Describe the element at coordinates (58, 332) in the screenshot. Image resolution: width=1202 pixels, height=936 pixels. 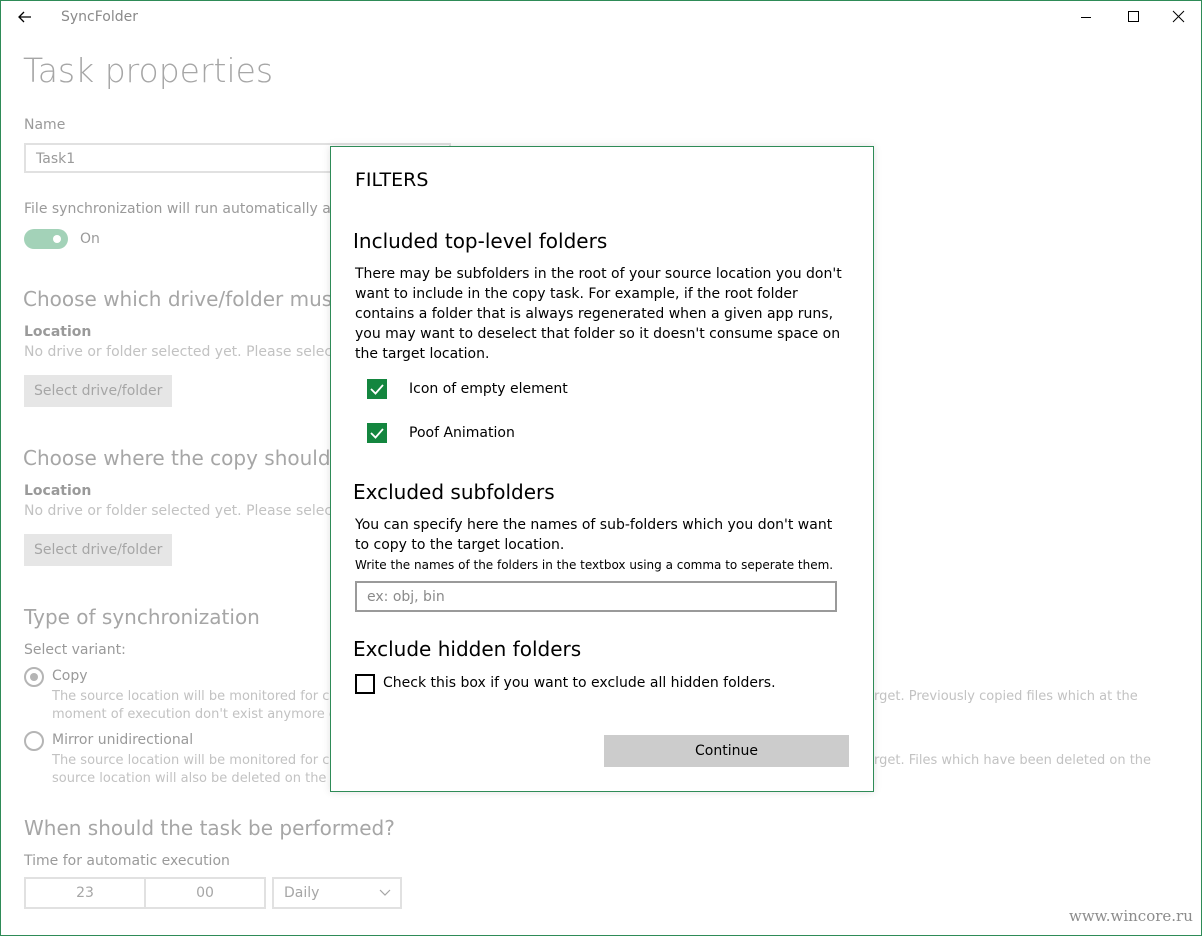
I see `source-location-label: Location` at that location.